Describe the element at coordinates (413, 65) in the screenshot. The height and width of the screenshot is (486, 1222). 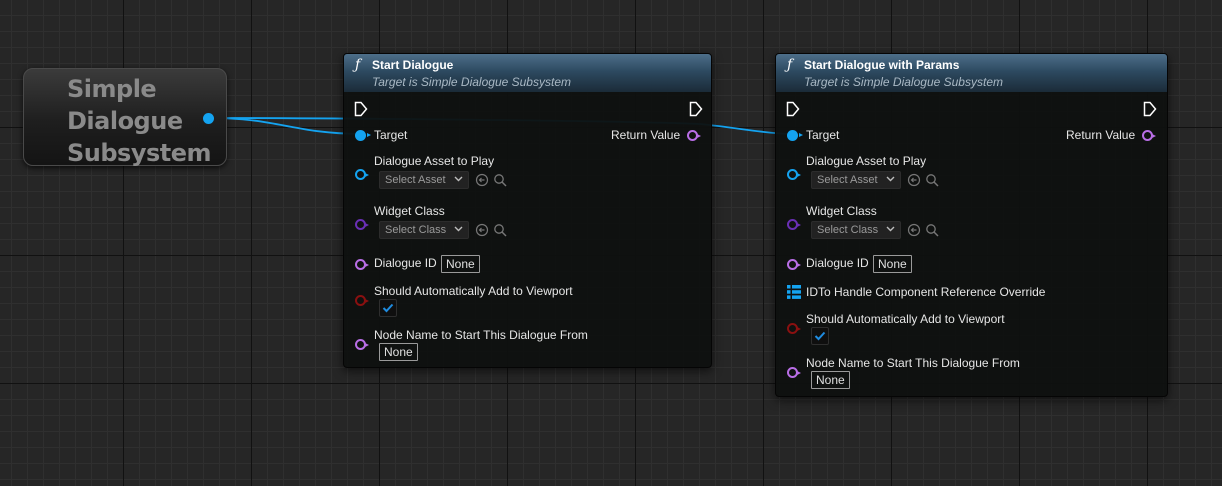
I see `node-title: Start Dialogue` at that location.